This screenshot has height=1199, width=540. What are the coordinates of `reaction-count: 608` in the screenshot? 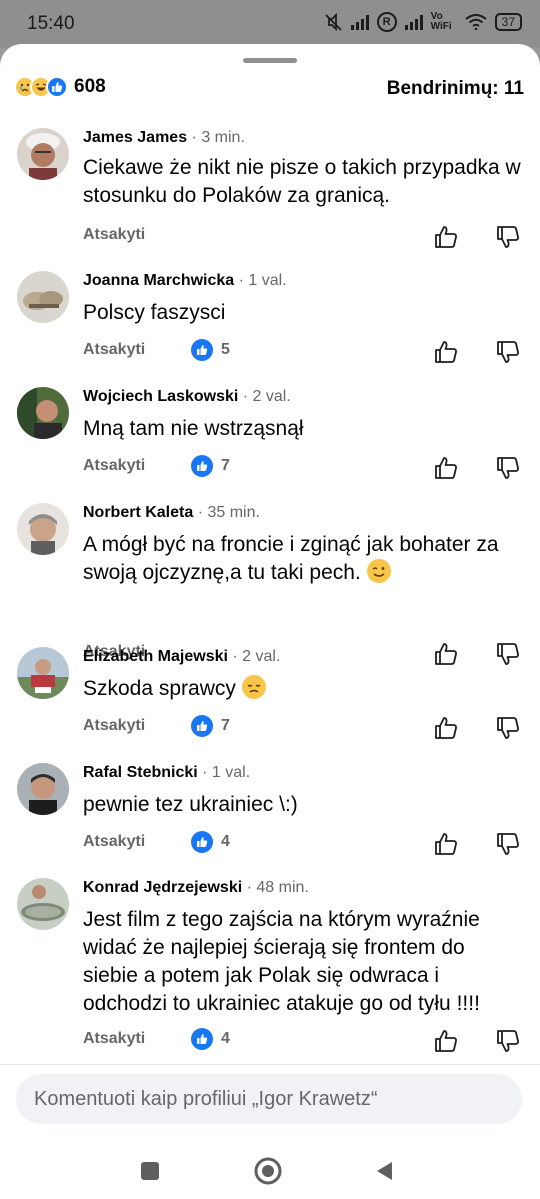 It's located at (90, 86).